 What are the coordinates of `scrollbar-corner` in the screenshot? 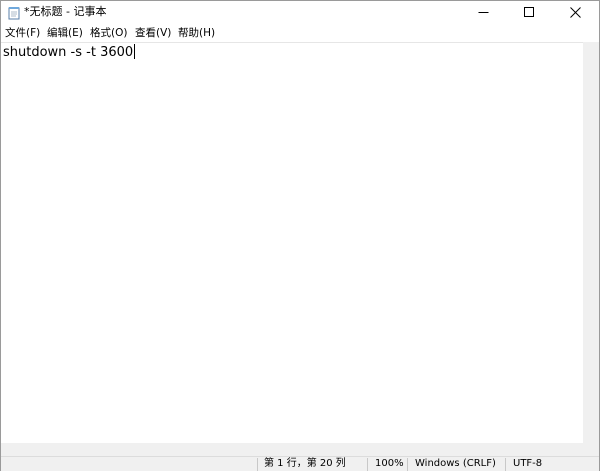 It's located at (591, 449).